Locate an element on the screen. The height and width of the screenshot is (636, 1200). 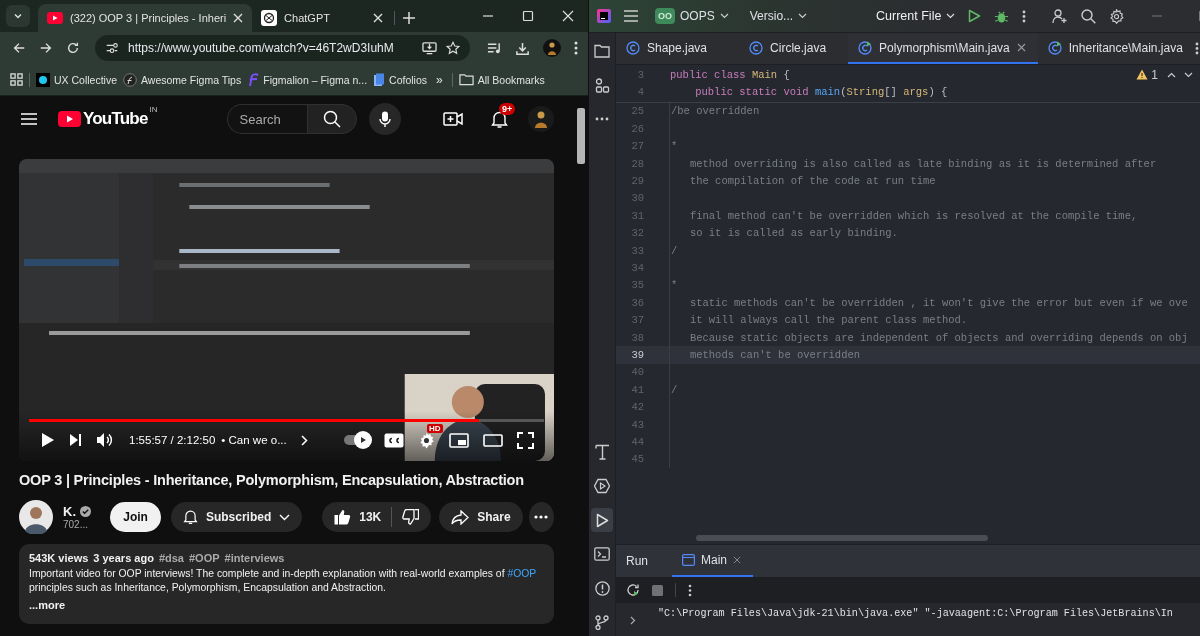
chevron-right-icon is located at coordinates (633, 620).